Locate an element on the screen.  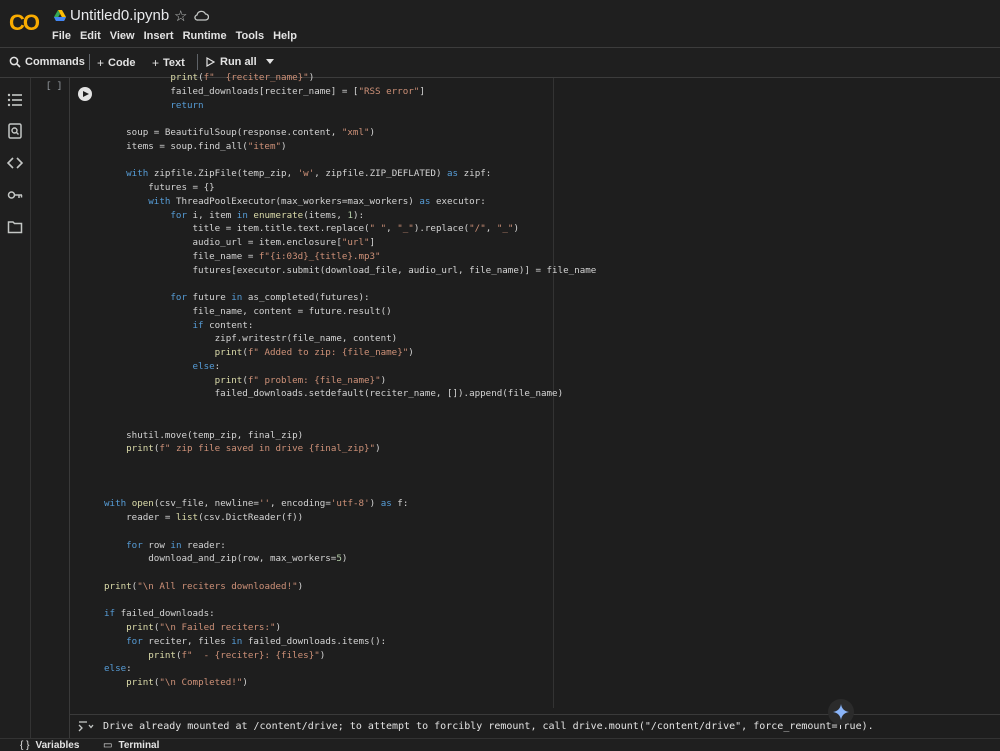
menu-bar: File Edit View Insert Runtime Tools Help is located at coordinates (179, 36).